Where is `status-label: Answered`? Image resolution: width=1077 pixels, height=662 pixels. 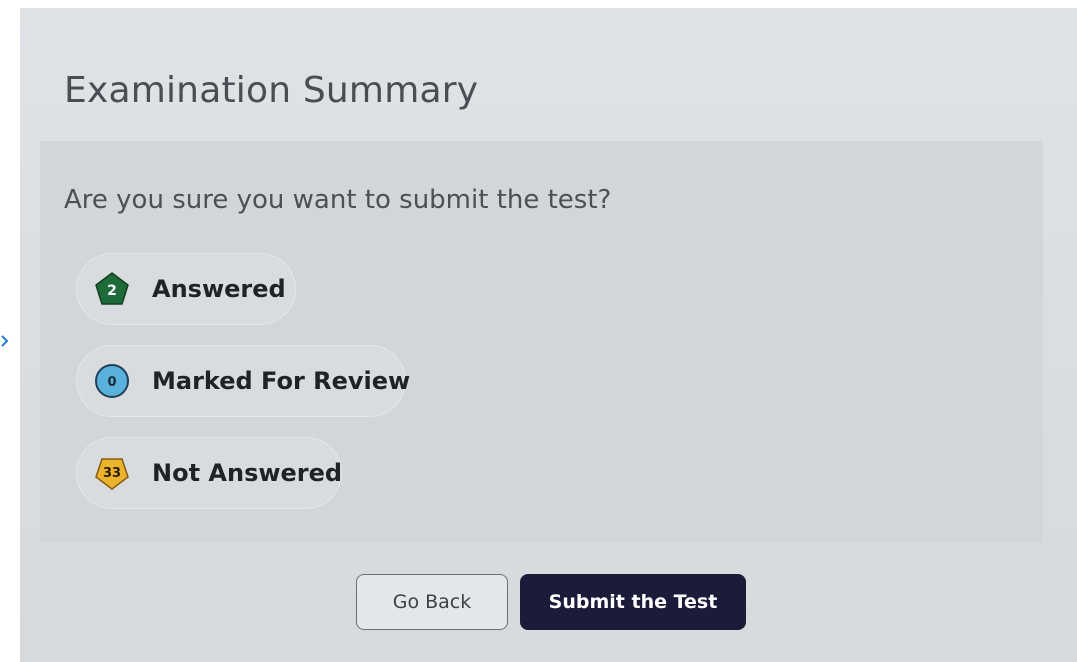 status-label: Answered is located at coordinates (219, 289).